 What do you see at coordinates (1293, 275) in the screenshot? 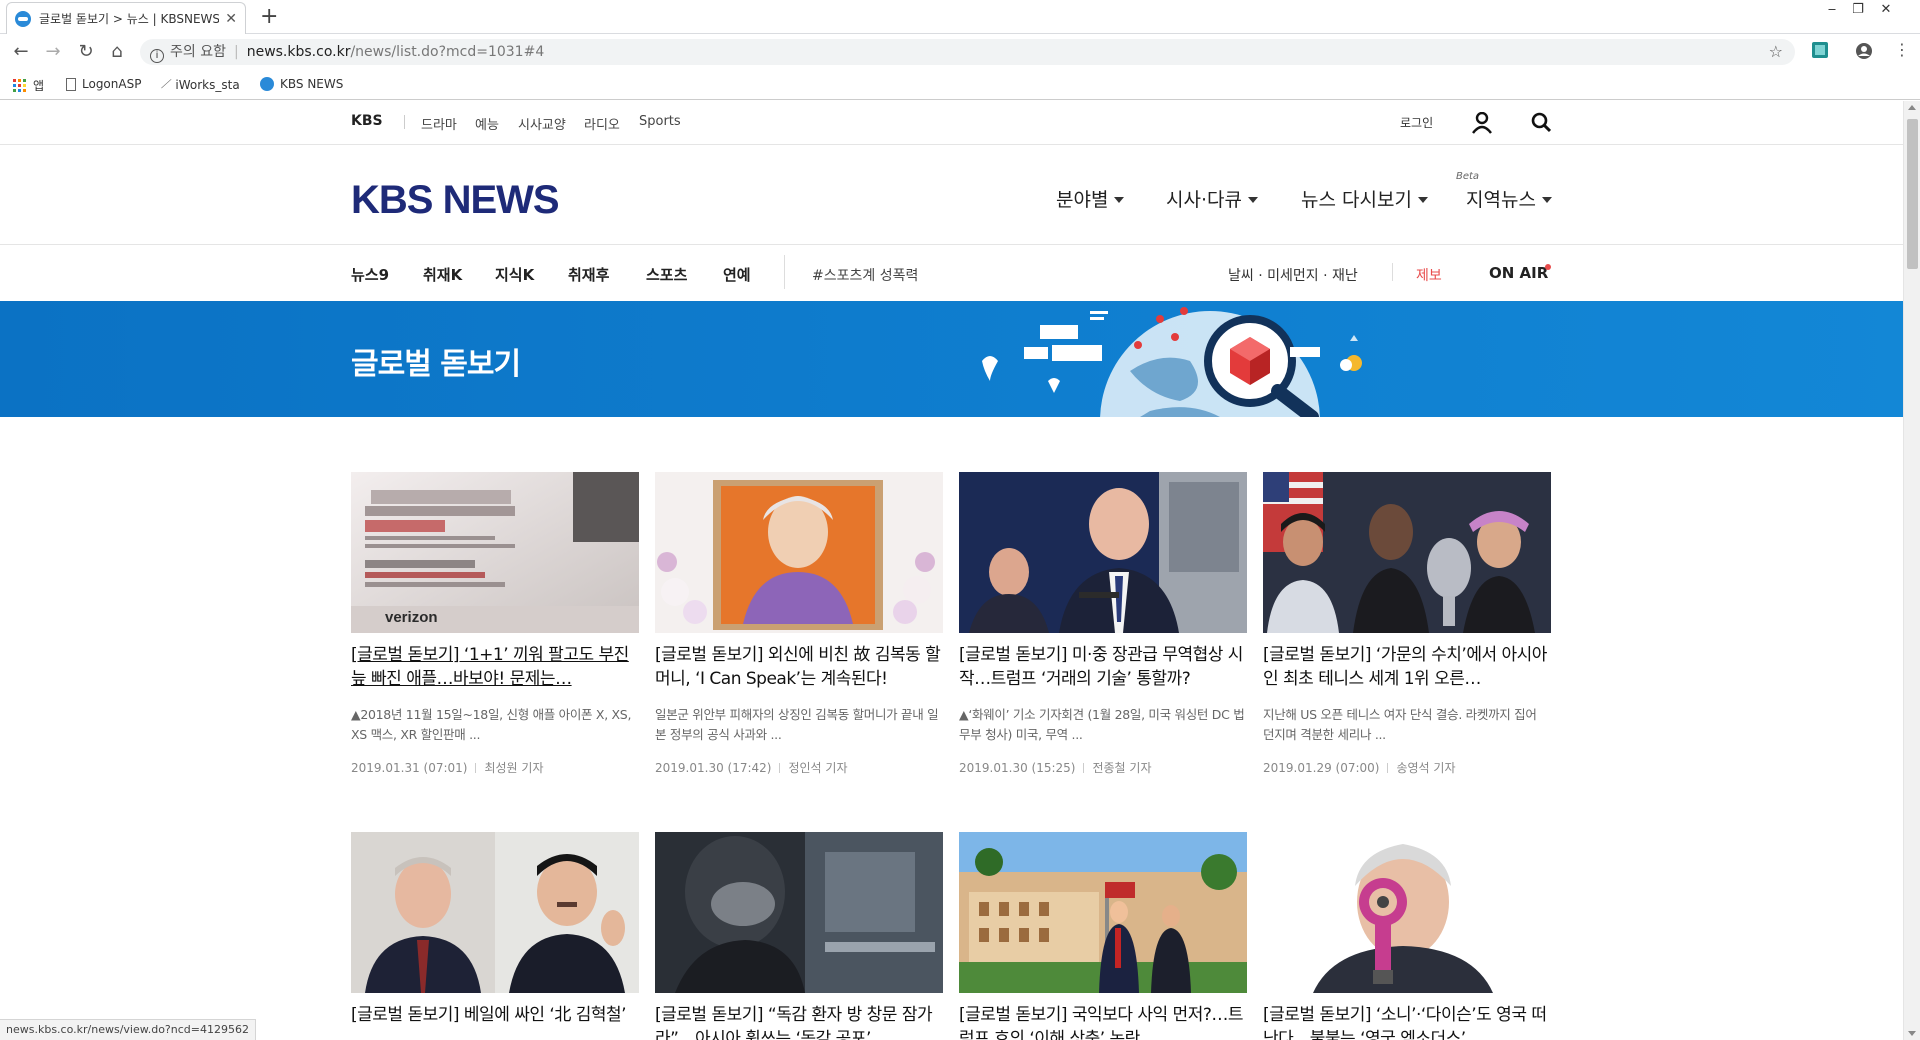
I see `weather-link: 날씨 · 미세먼지 · 재난` at bounding box center [1293, 275].